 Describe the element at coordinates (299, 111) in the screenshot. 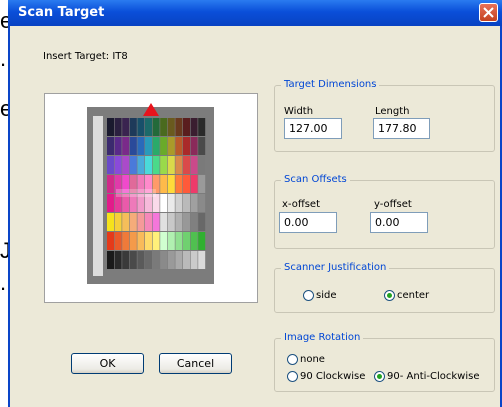

I see `width-label: Width` at that location.